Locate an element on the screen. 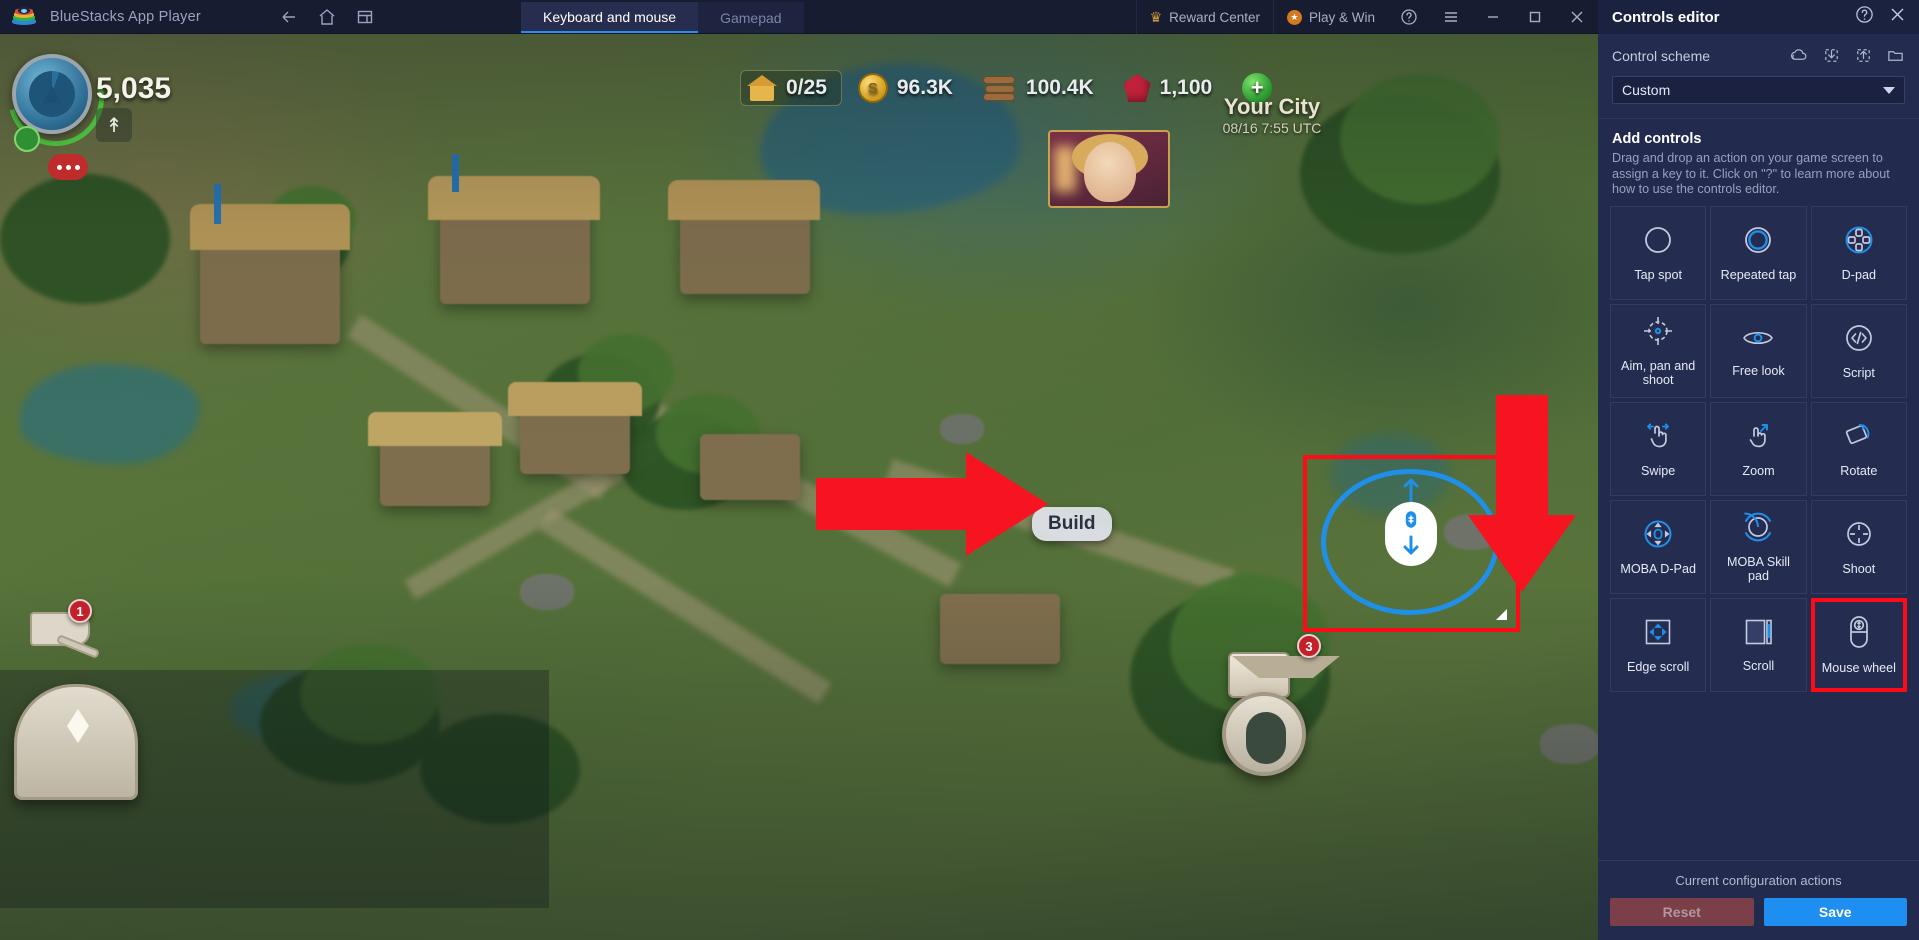 The height and width of the screenshot is (940, 1919). control-item-free-look: Free look is located at coordinates (1758, 350).